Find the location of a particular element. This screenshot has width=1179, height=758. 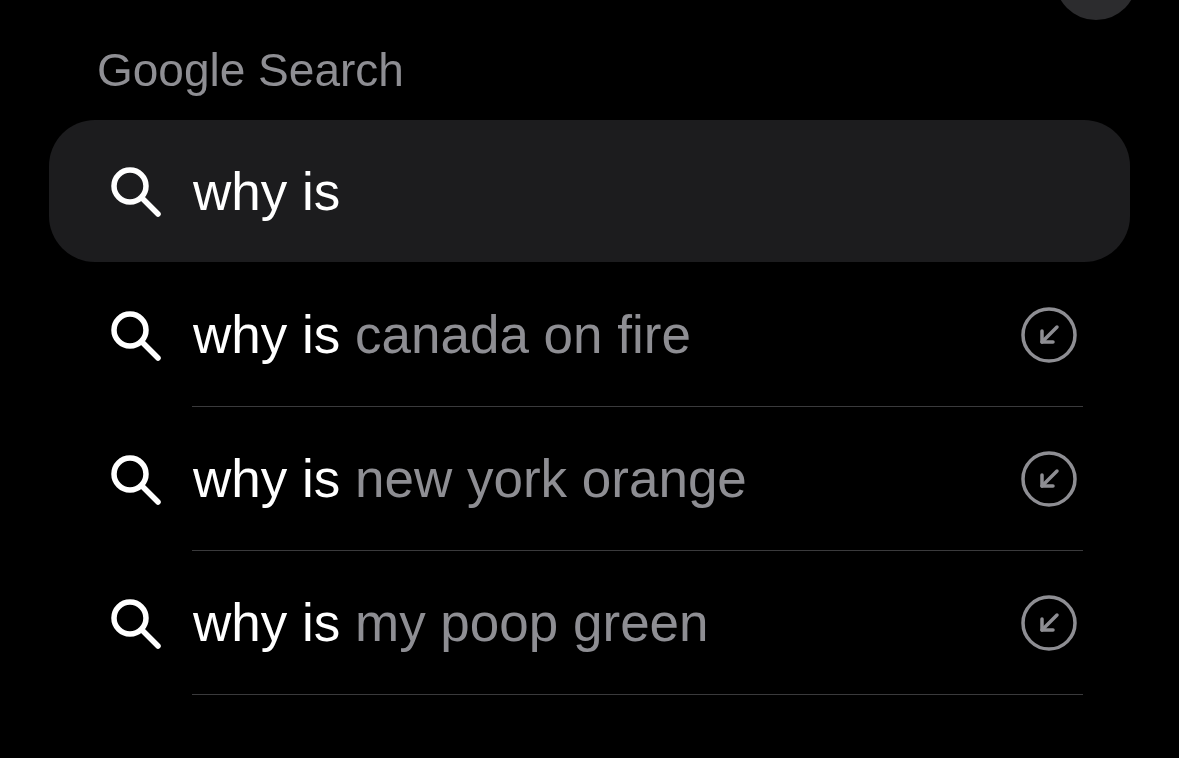

suggestion-text: why is my poop green is located at coordinates (451, 622).